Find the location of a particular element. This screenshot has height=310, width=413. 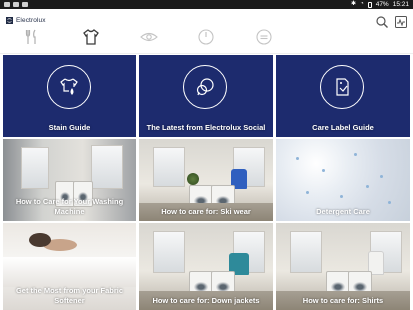

cutlery-icon is located at coordinates (30, 36).